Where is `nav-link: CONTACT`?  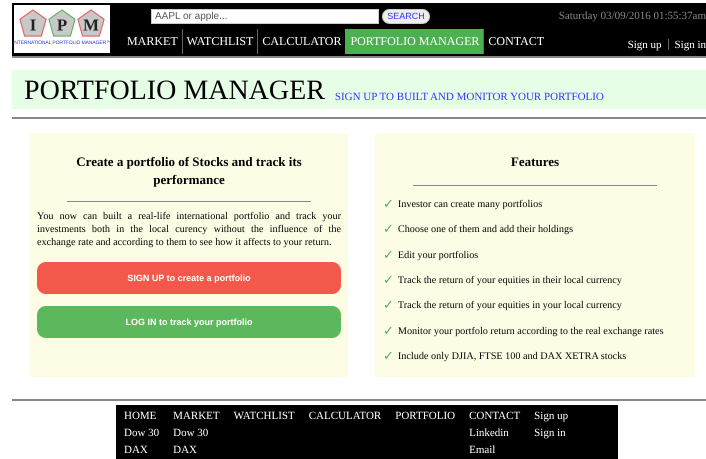 nav-link: CONTACT is located at coordinates (515, 41).